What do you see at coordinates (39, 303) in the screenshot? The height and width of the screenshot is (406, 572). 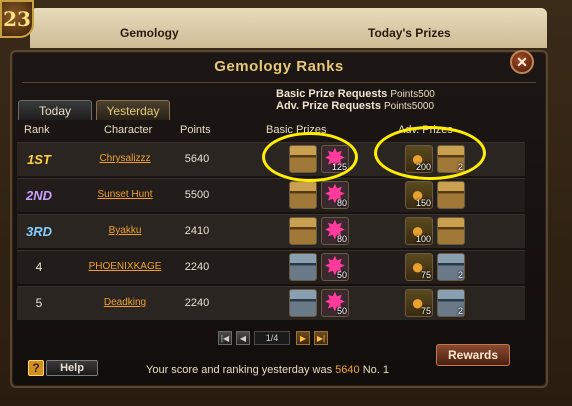 I see `rank-cell: 5` at bounding box center [39, 303].